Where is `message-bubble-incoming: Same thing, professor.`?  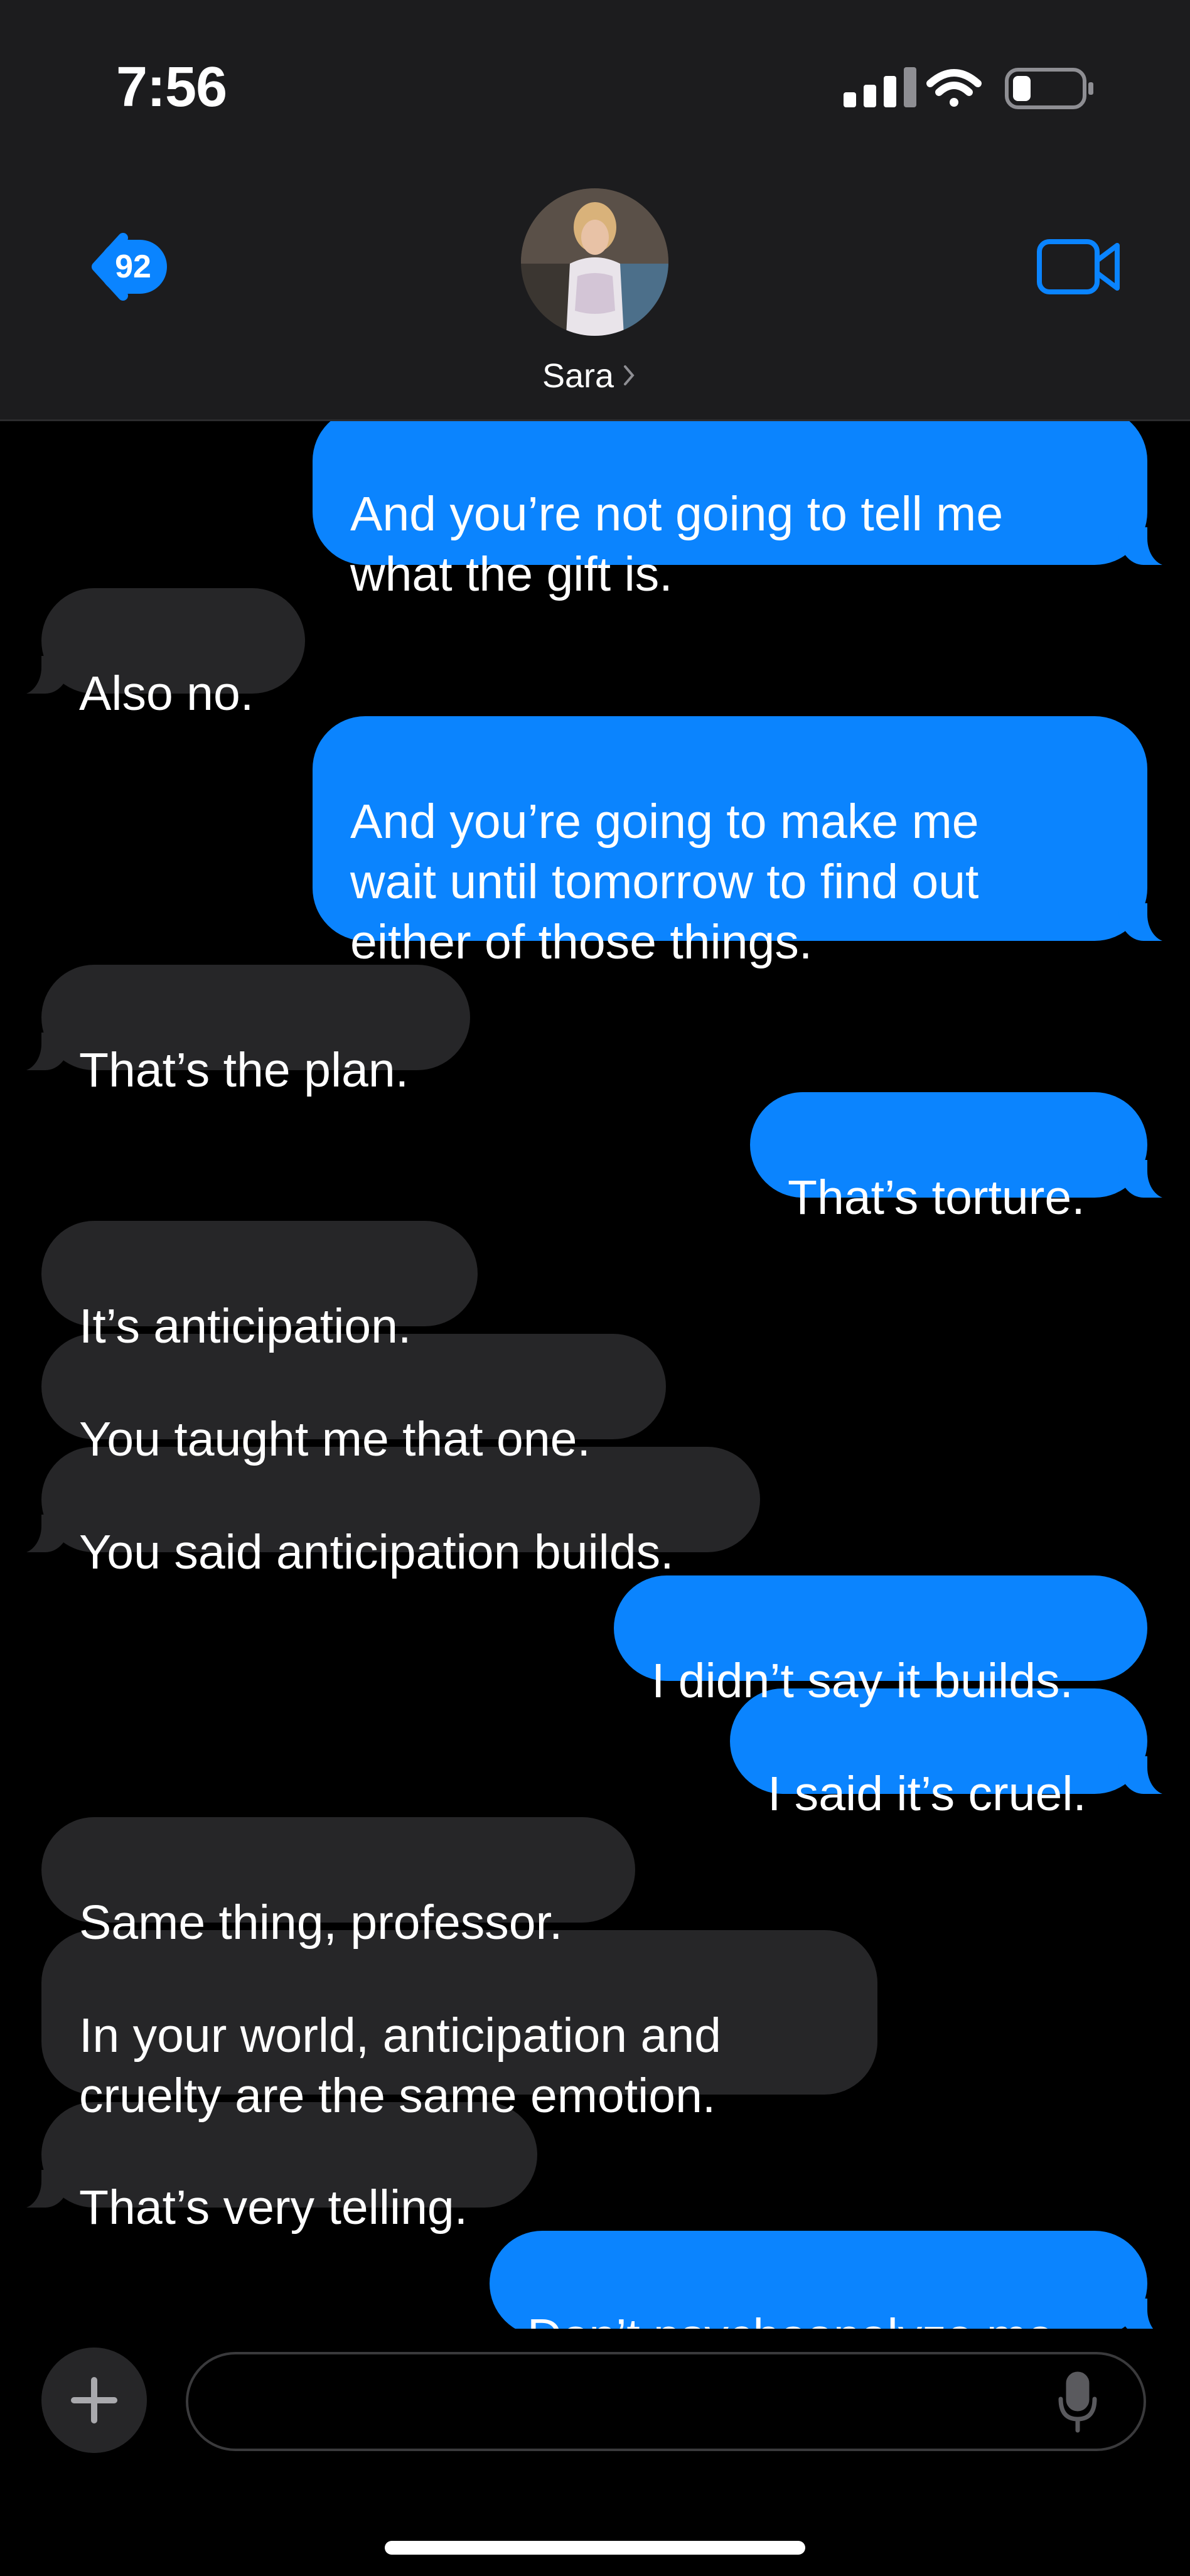 message-bubble-incoming: Same thing, professor. is located at coordinates (338, 1883).